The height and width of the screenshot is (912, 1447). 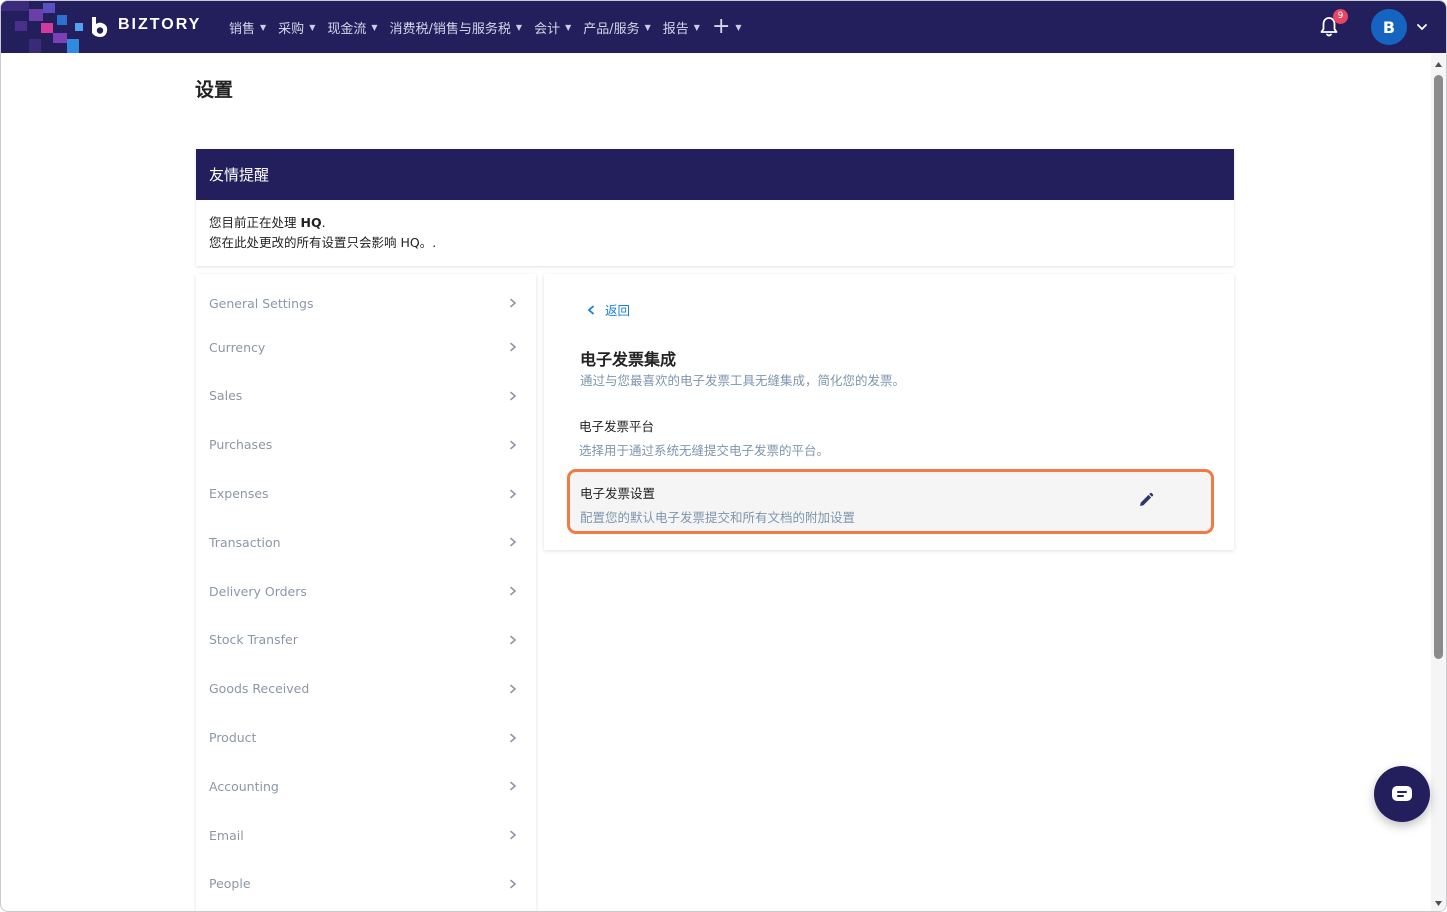 What do you see at coordinates (743, 380) in the screenshot?
I see `section-description: 通过与您最喜欢的电子发票工具无缝集成，简化您的发票。` at bounding box center [743, 380].